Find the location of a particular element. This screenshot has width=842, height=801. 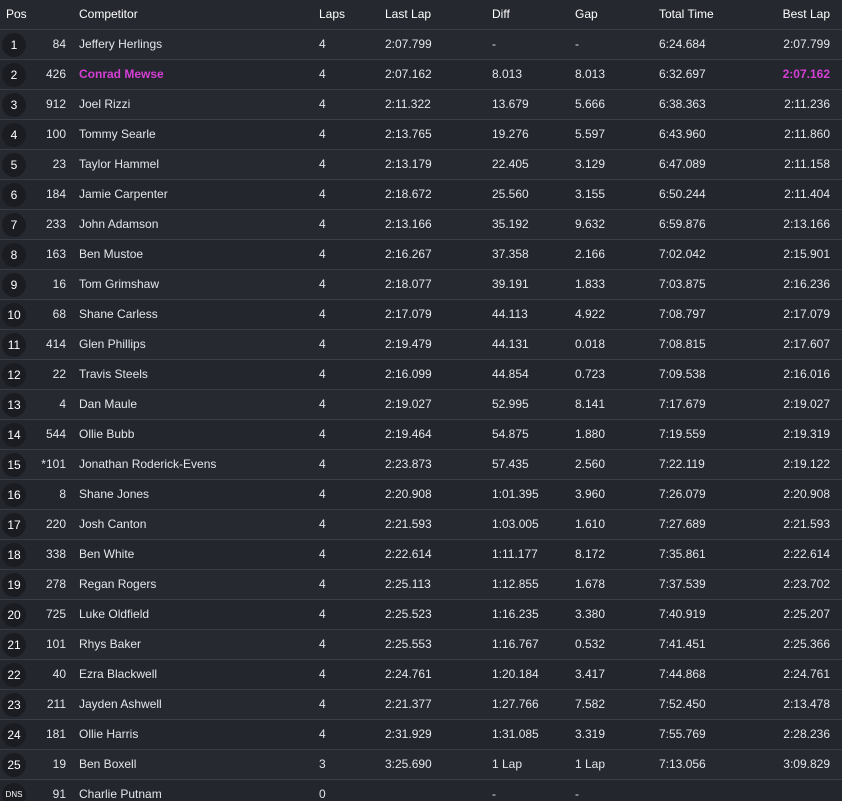

gap-value: 3.960 is located at coordinates (590, 494).